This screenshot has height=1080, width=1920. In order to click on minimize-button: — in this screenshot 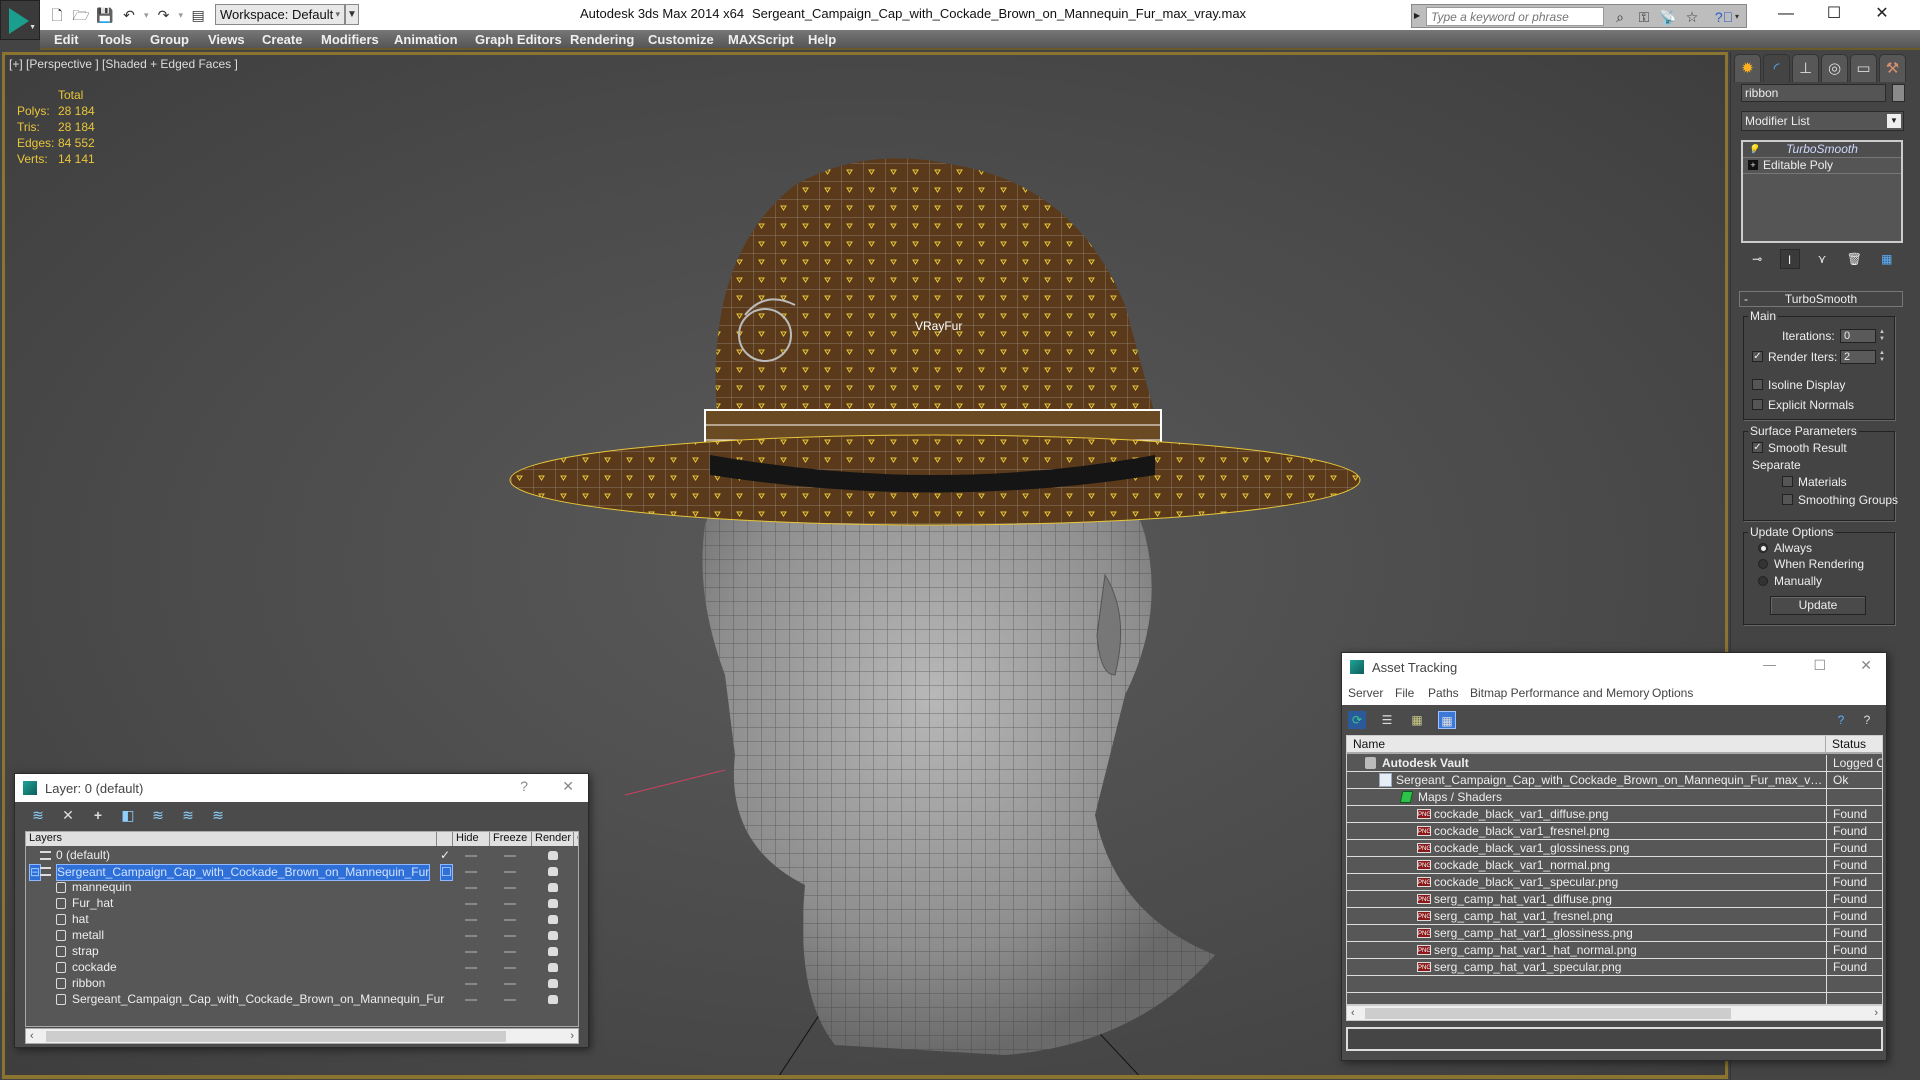, I will do `click(1769, 664)`.